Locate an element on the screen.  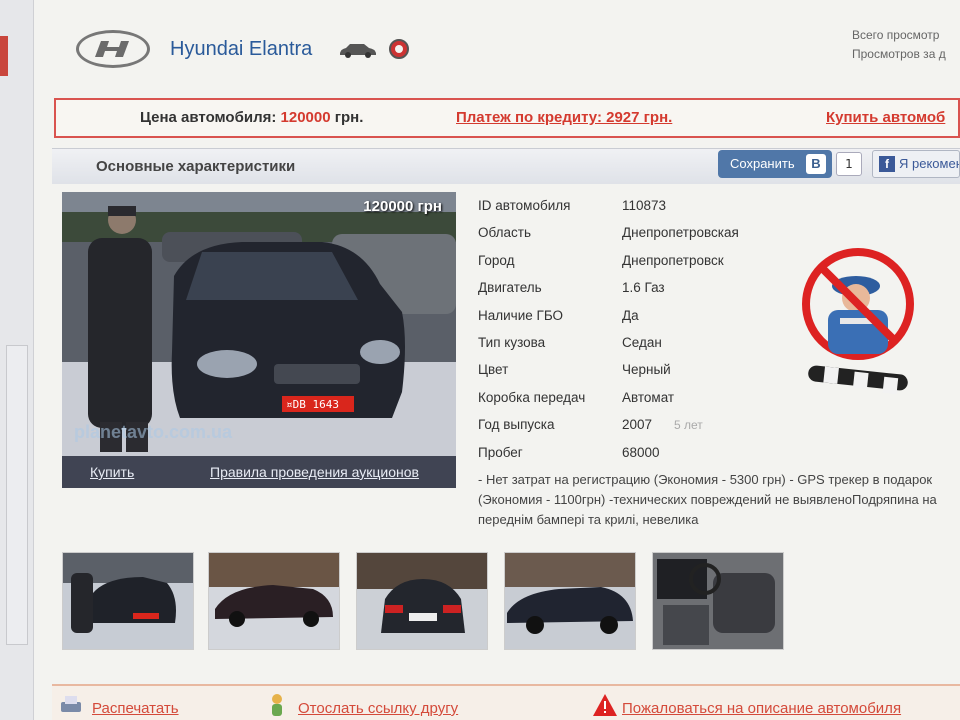
share-count-badge: 1 is located at coordinates (849, 164).